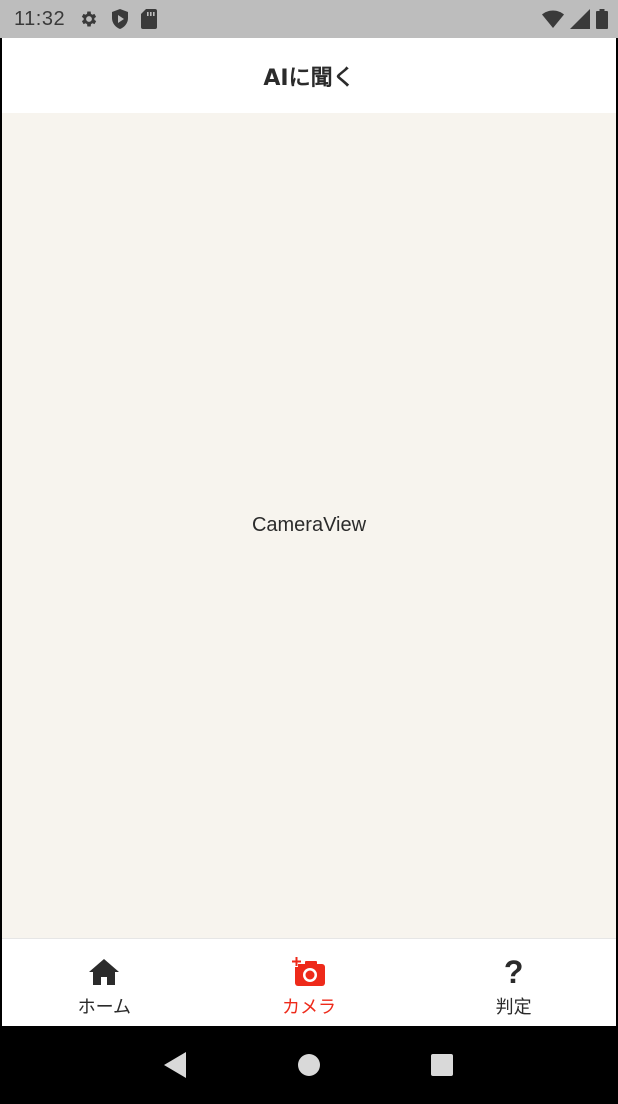 Image resolution: width=618 pixels, height=1104 pixels. I want to click on tab-camera: カメラ, so click(309, 982).